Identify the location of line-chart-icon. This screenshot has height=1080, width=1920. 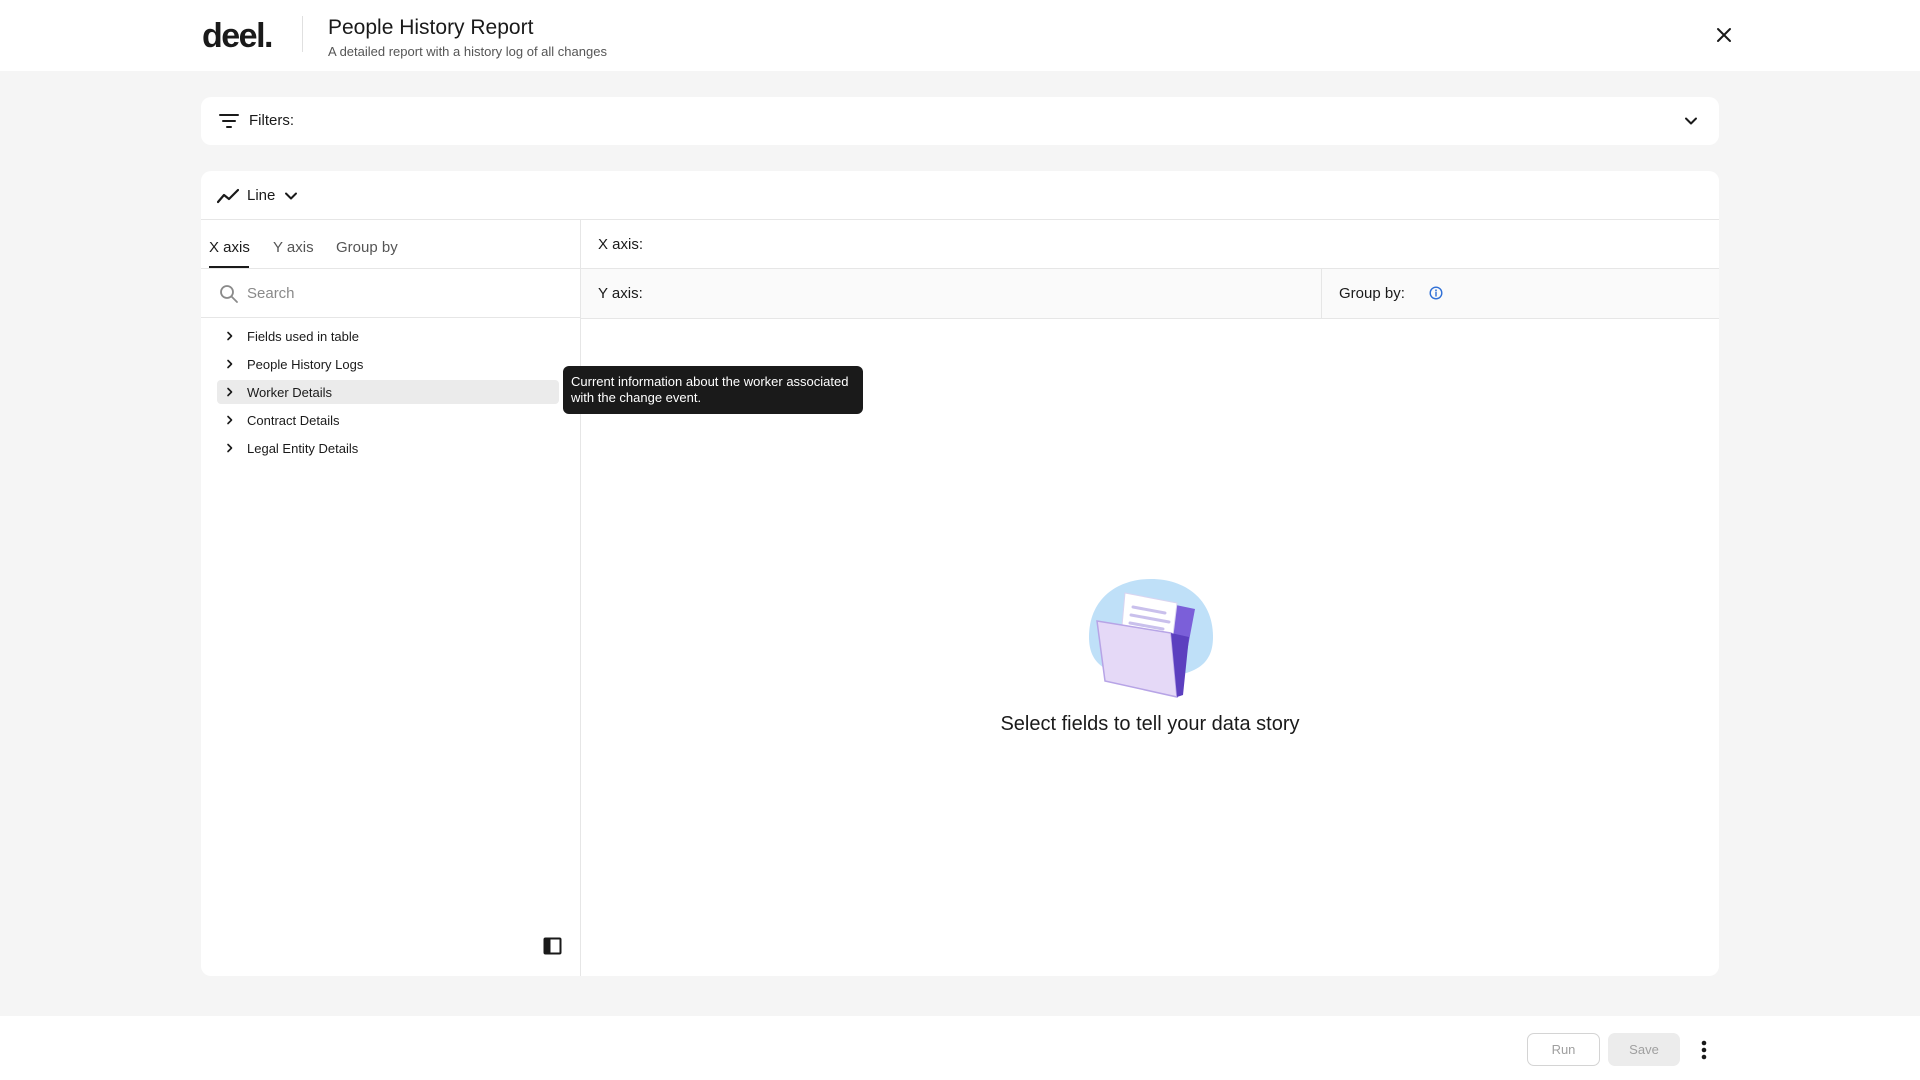
(228, 196).